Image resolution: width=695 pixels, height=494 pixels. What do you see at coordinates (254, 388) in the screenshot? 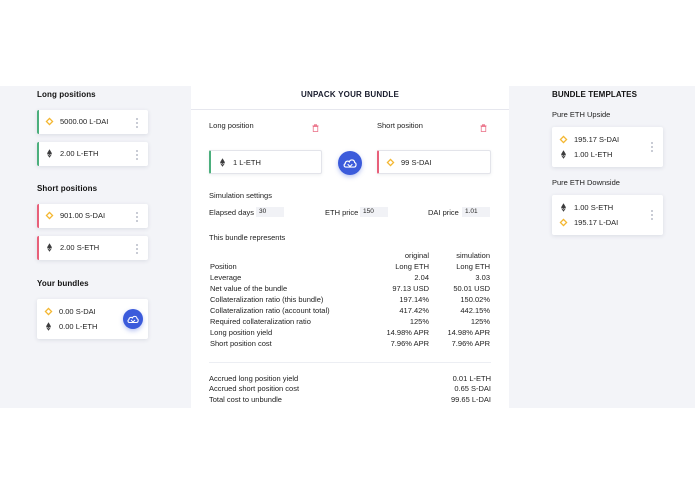
I see `totals-label: Accrued short position cost` at bounding box center [254, 388].